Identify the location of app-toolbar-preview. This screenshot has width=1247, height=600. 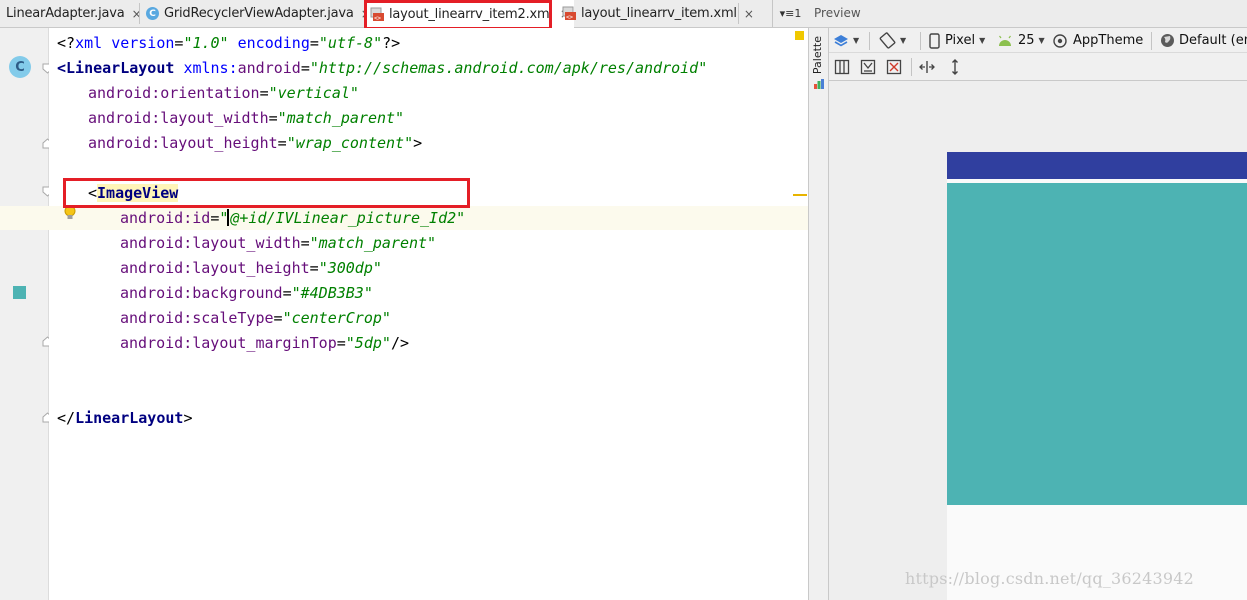
(1097, 165).